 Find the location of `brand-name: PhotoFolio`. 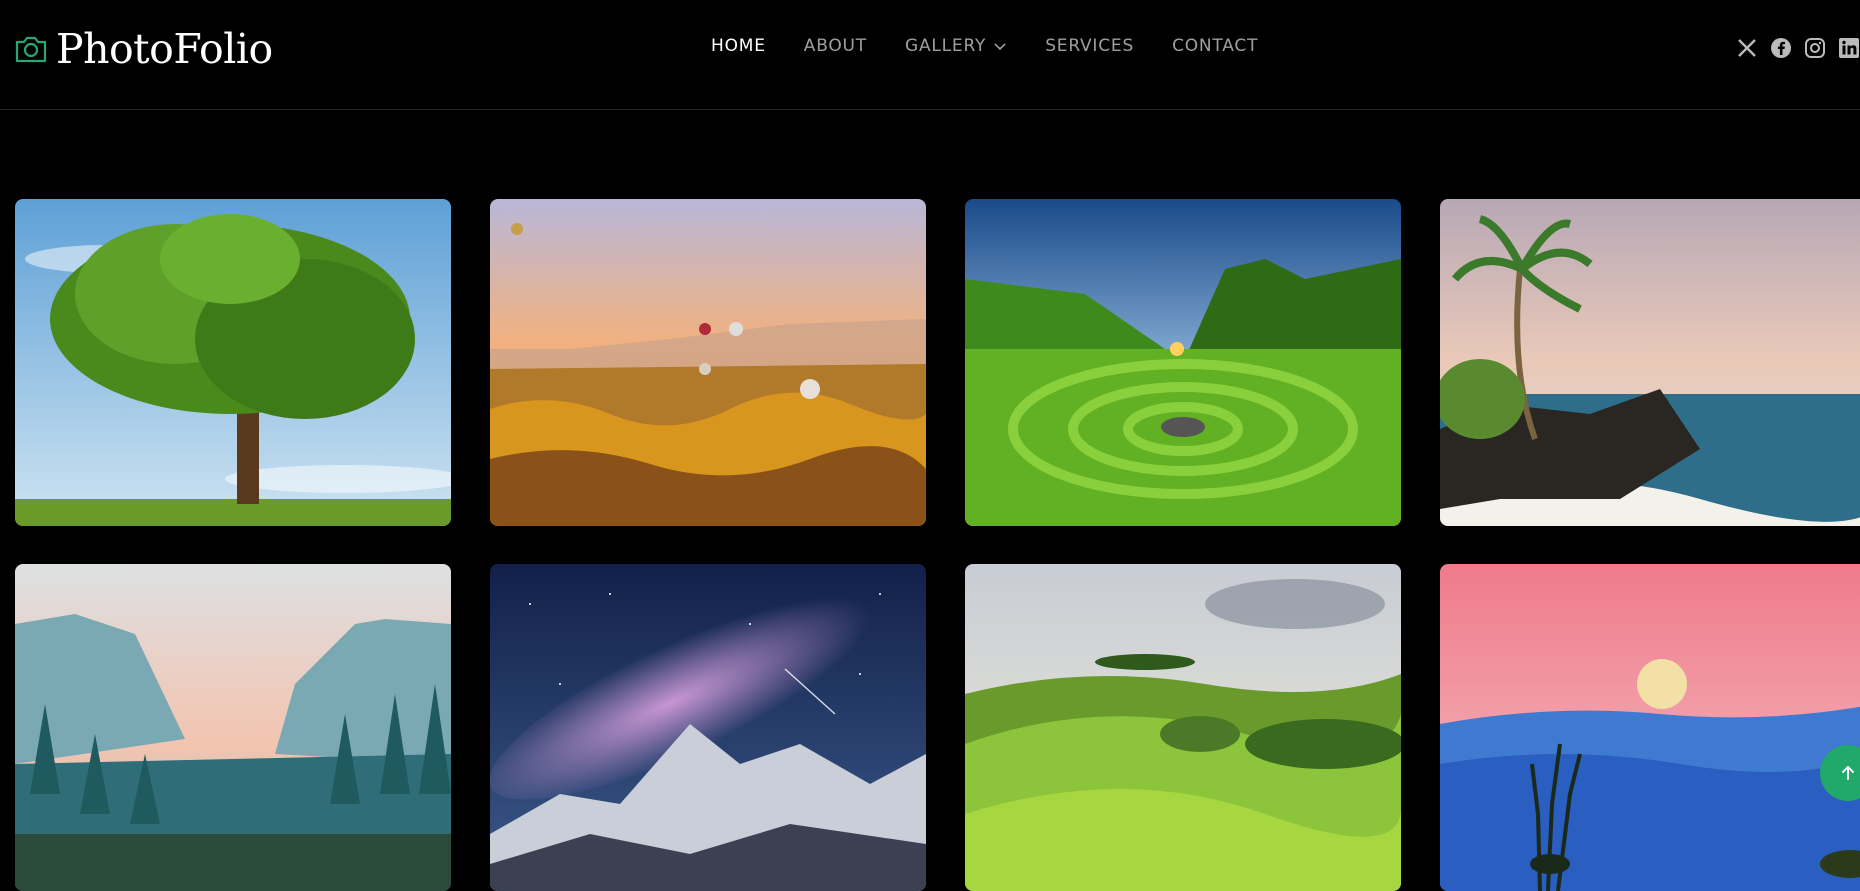

brand-name: PhotoFolio is located at coordinates (164, 49).